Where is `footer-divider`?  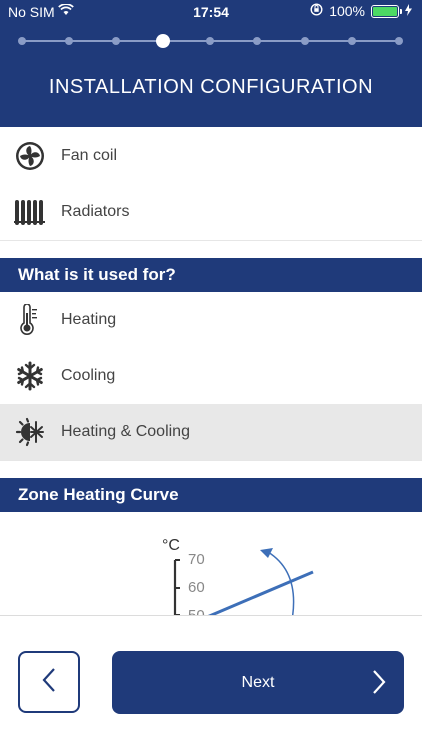
footer-divider is located at coordinates (211, 615).